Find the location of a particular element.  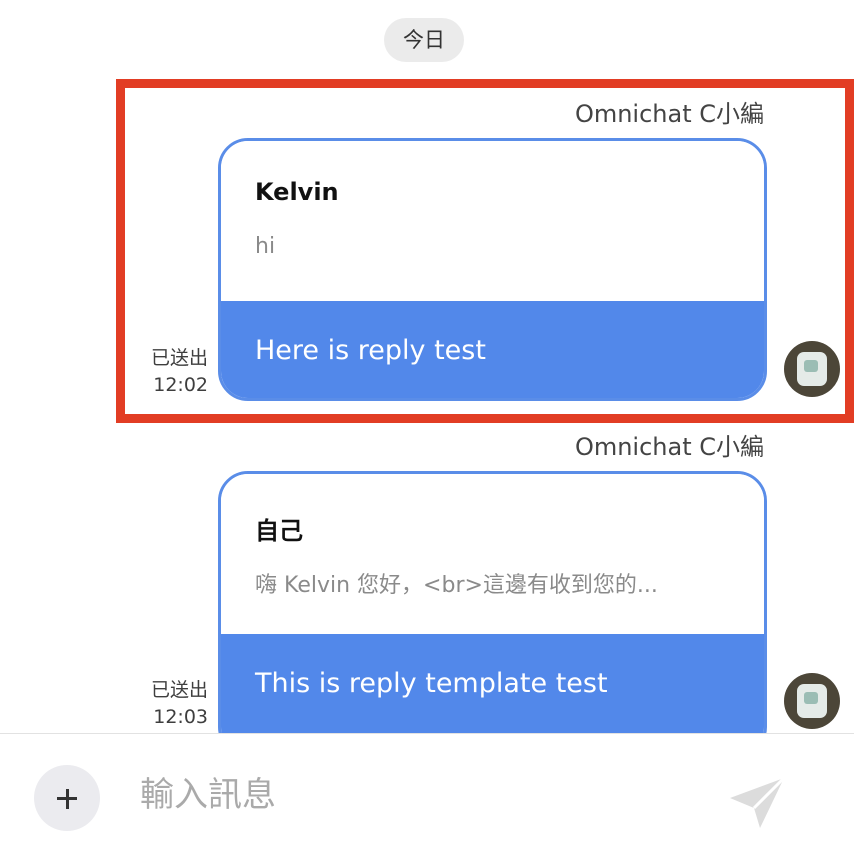

reply-preview: Kelvin hi is located at coordinates (492, 221).